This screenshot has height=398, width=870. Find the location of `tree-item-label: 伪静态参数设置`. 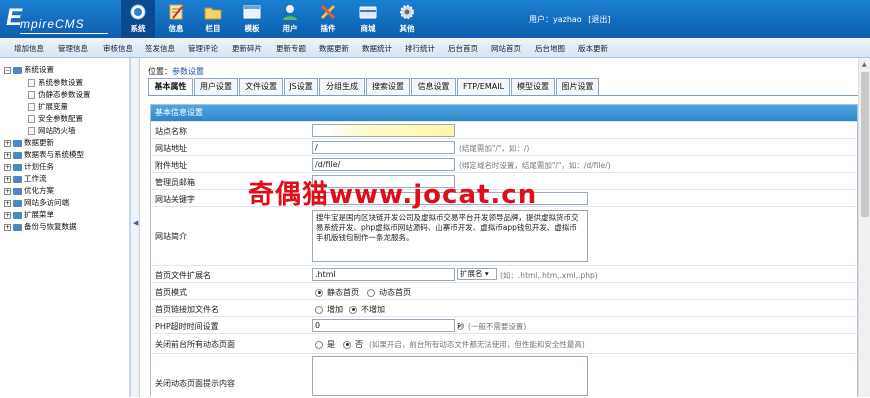

tree-item-label: 伪静态参数设置 is located at coordinates (64, 94).